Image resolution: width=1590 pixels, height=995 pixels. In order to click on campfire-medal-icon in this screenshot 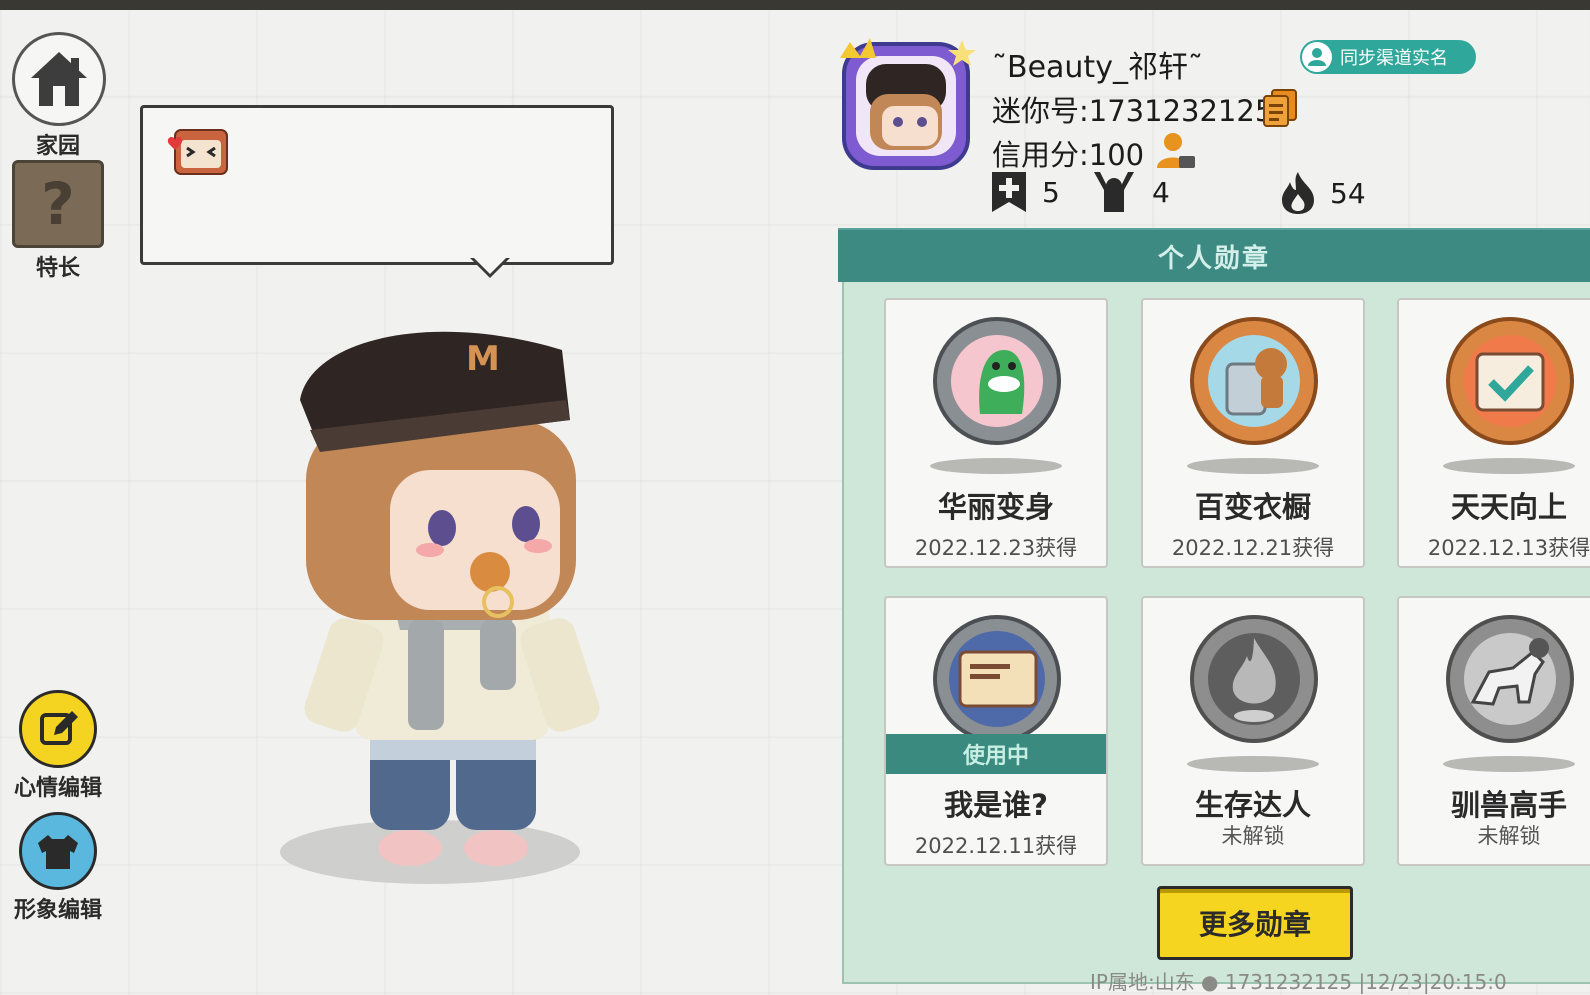, I will do `click(1254, 679)`.